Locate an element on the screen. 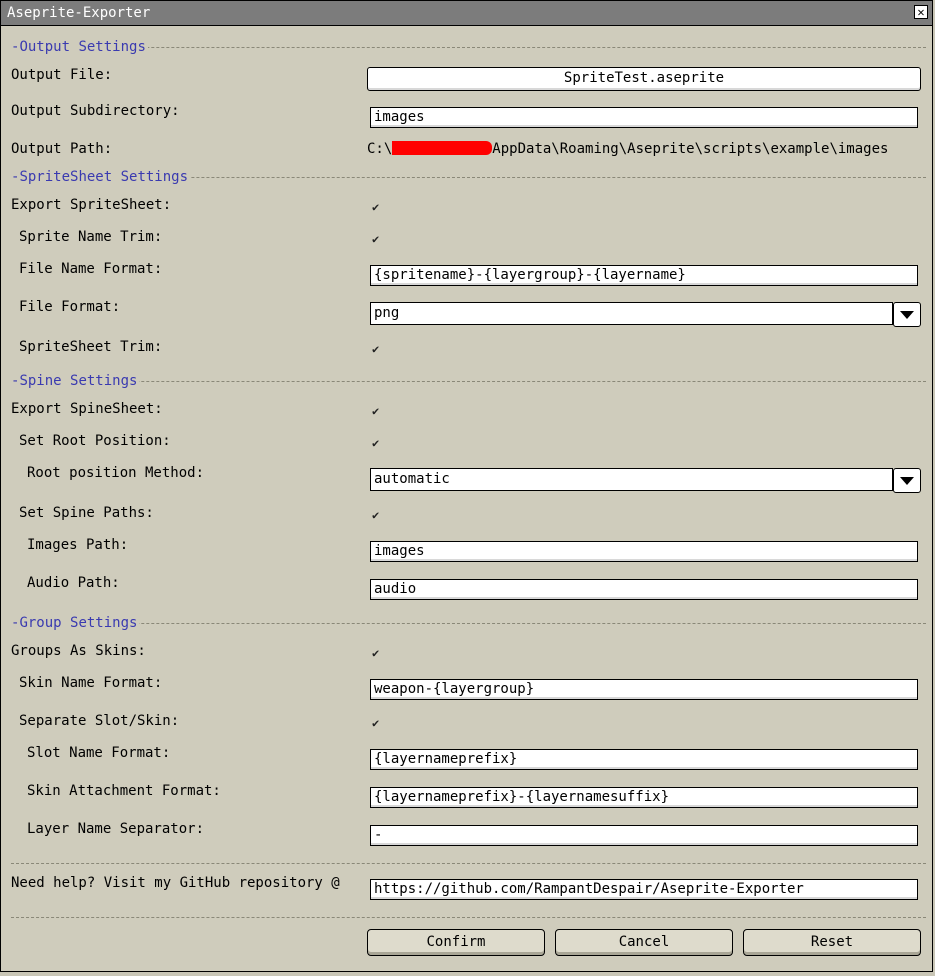 Image resolution: width=935 pixels, height=976 pixels. skin-attachment-format-label: Skin Attachment Format: is located at coordinates (124, 791).